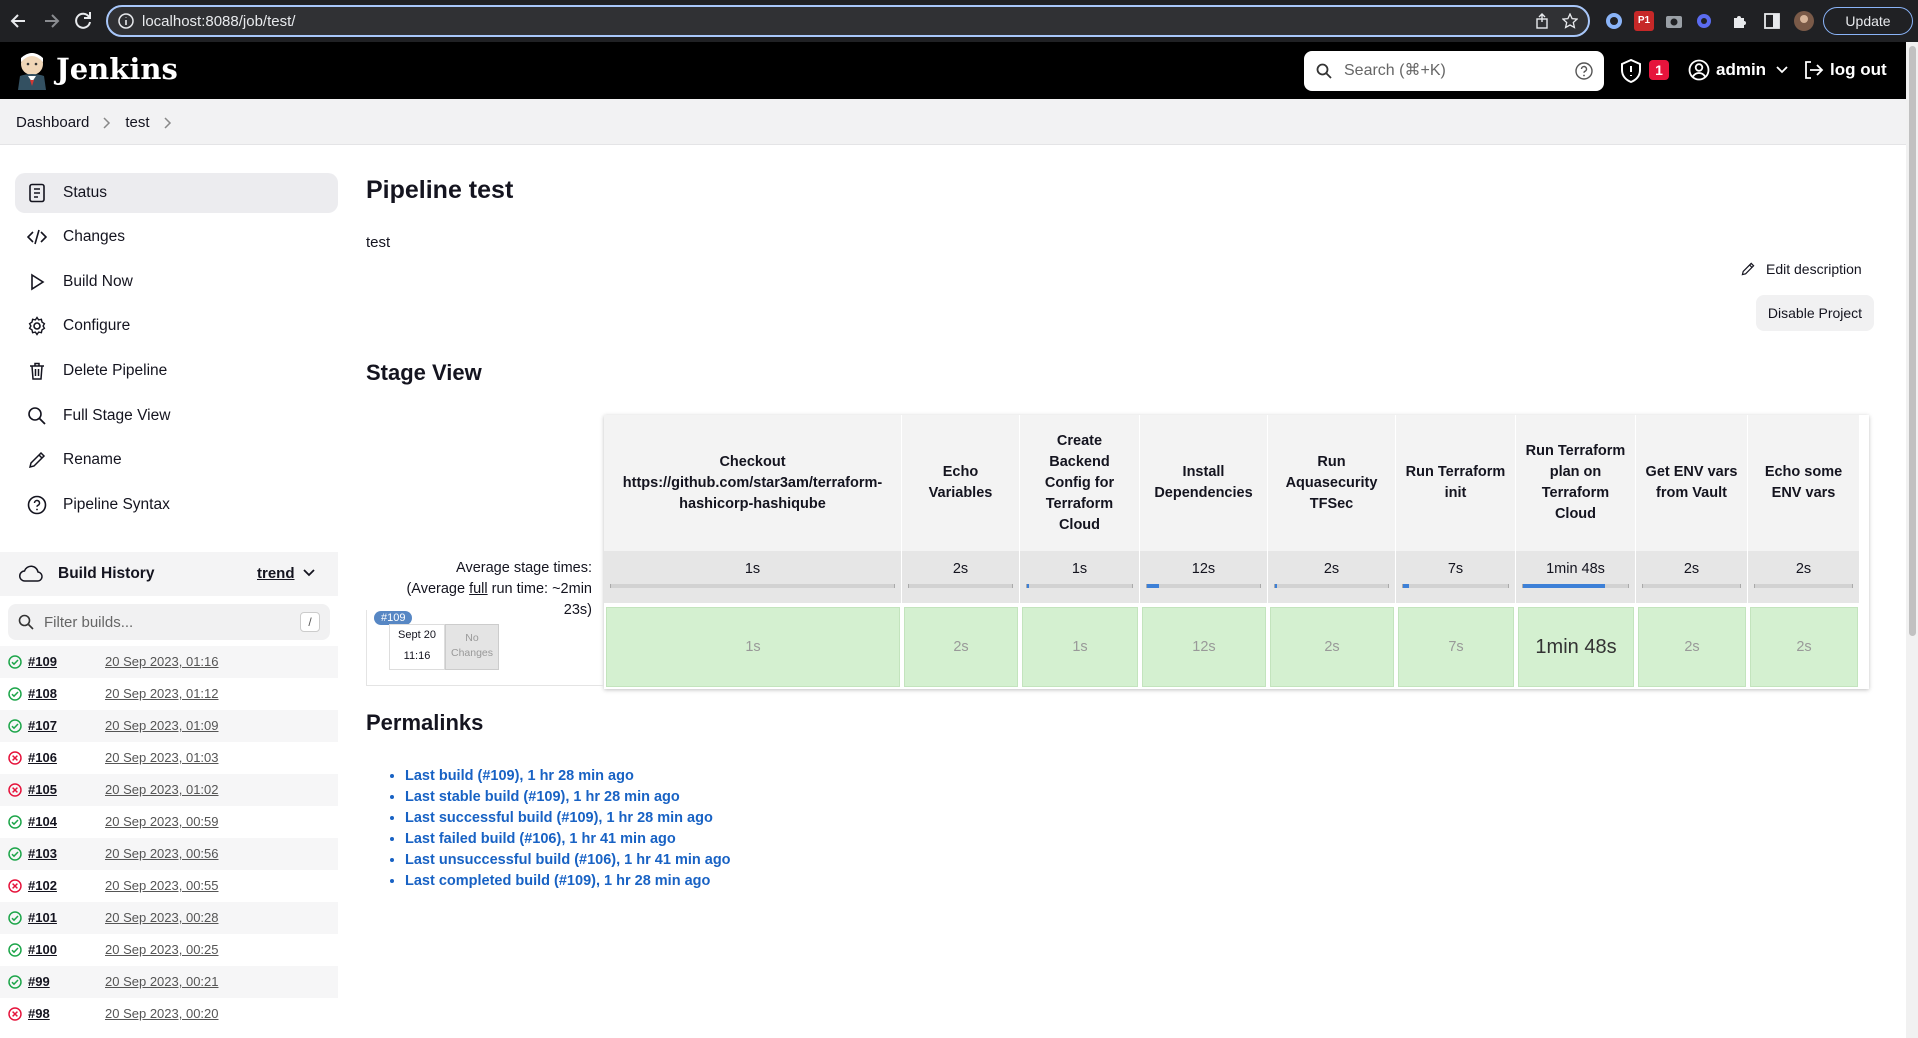 This screenshot has width=1918, height=1038. What do you see at coordinates (26, 622) in the screenshot?
I see `search-icon` at bounding box center [26, 622].